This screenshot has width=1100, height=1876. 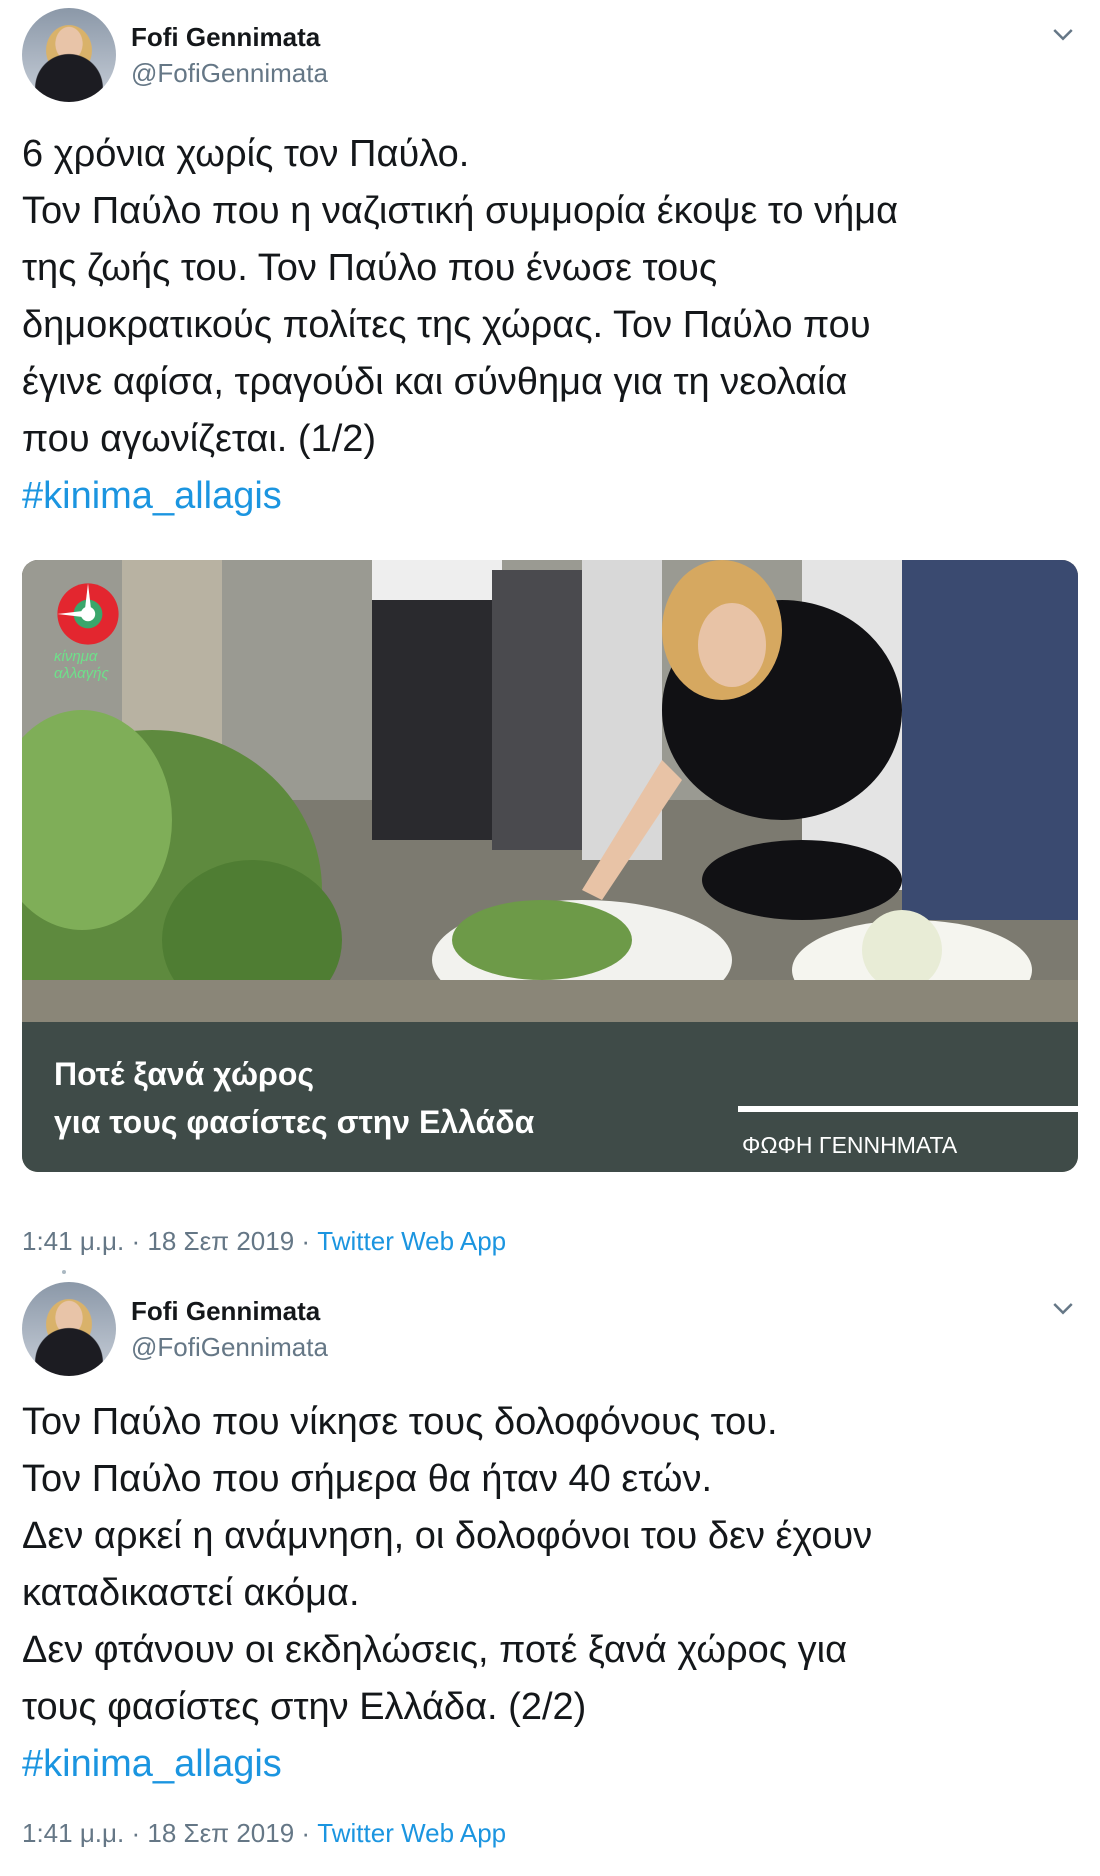 I want to click on tweet-text-line: 6 χρόνια χωρίς τον Παύλο., so click(x=246, y=154).